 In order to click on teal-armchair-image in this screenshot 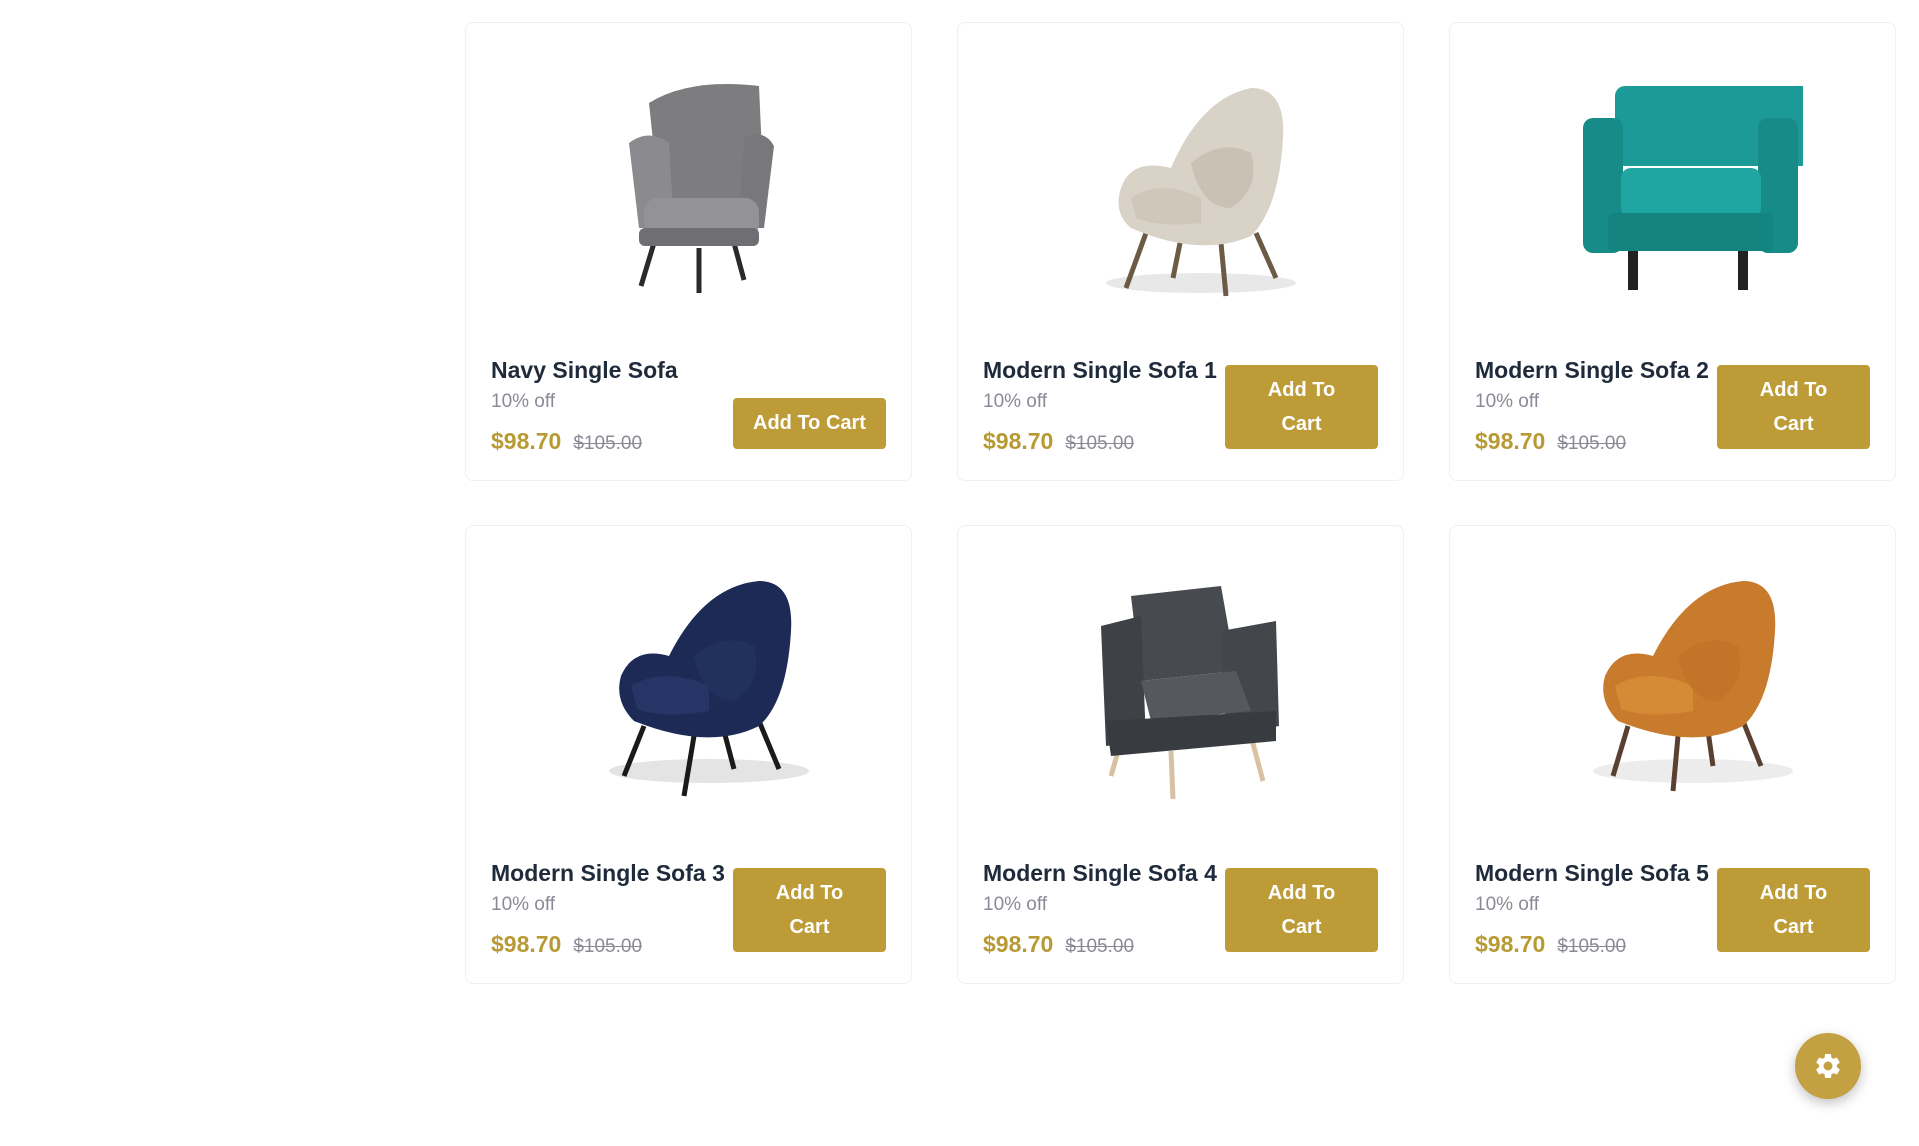, I will do `click(1692, 188)`.